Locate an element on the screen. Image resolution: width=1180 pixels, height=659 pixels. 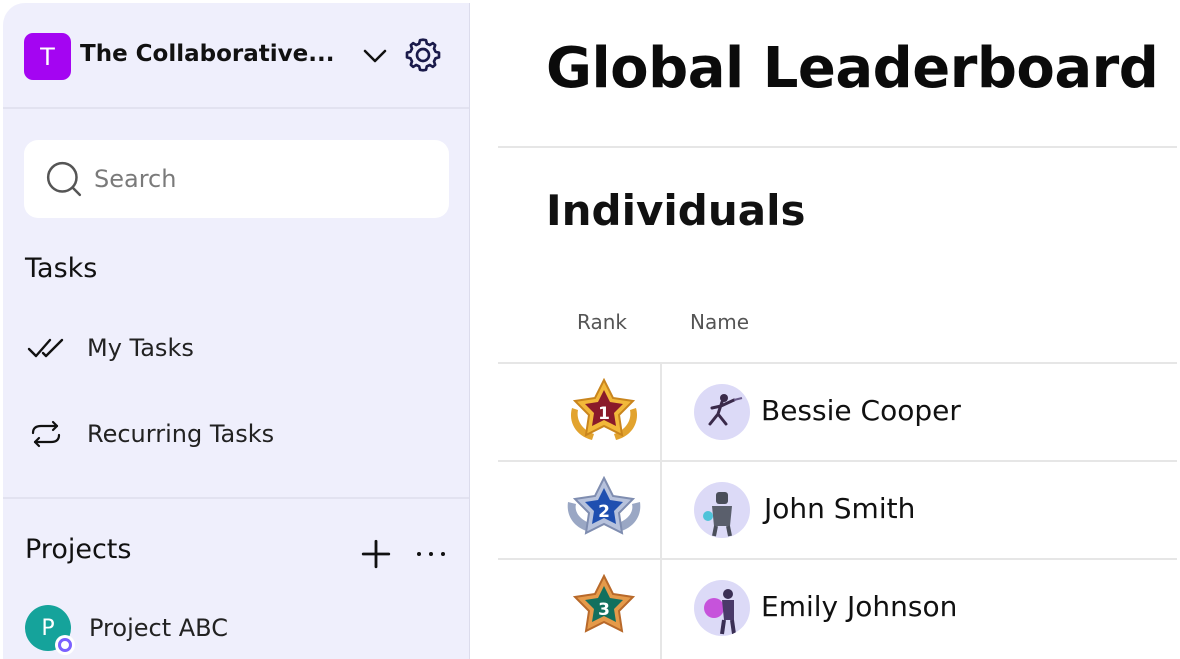
sidebar-item-project-abc: P Project ABC is located at coordinates (126, 630).